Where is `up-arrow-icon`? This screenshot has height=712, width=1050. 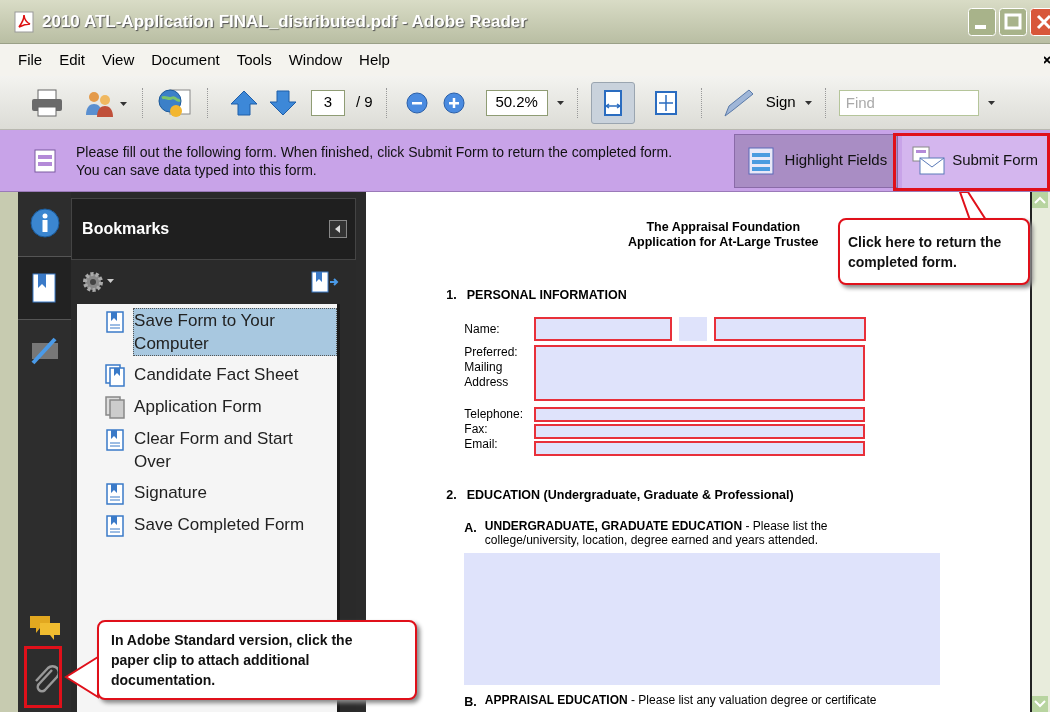
up-arrow-icon is located at coordinates (244, 102).